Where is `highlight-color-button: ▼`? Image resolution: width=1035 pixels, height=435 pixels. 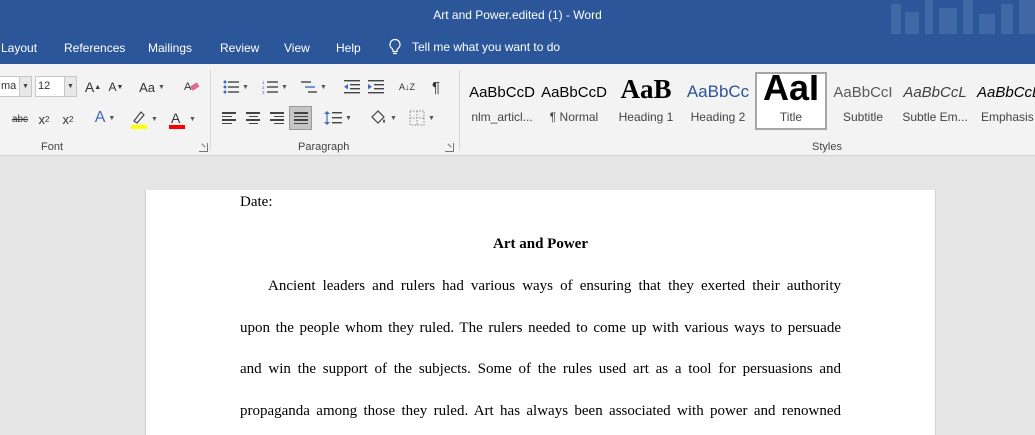 highlight-color-button: ▼ is located at coordinates (144, 119).